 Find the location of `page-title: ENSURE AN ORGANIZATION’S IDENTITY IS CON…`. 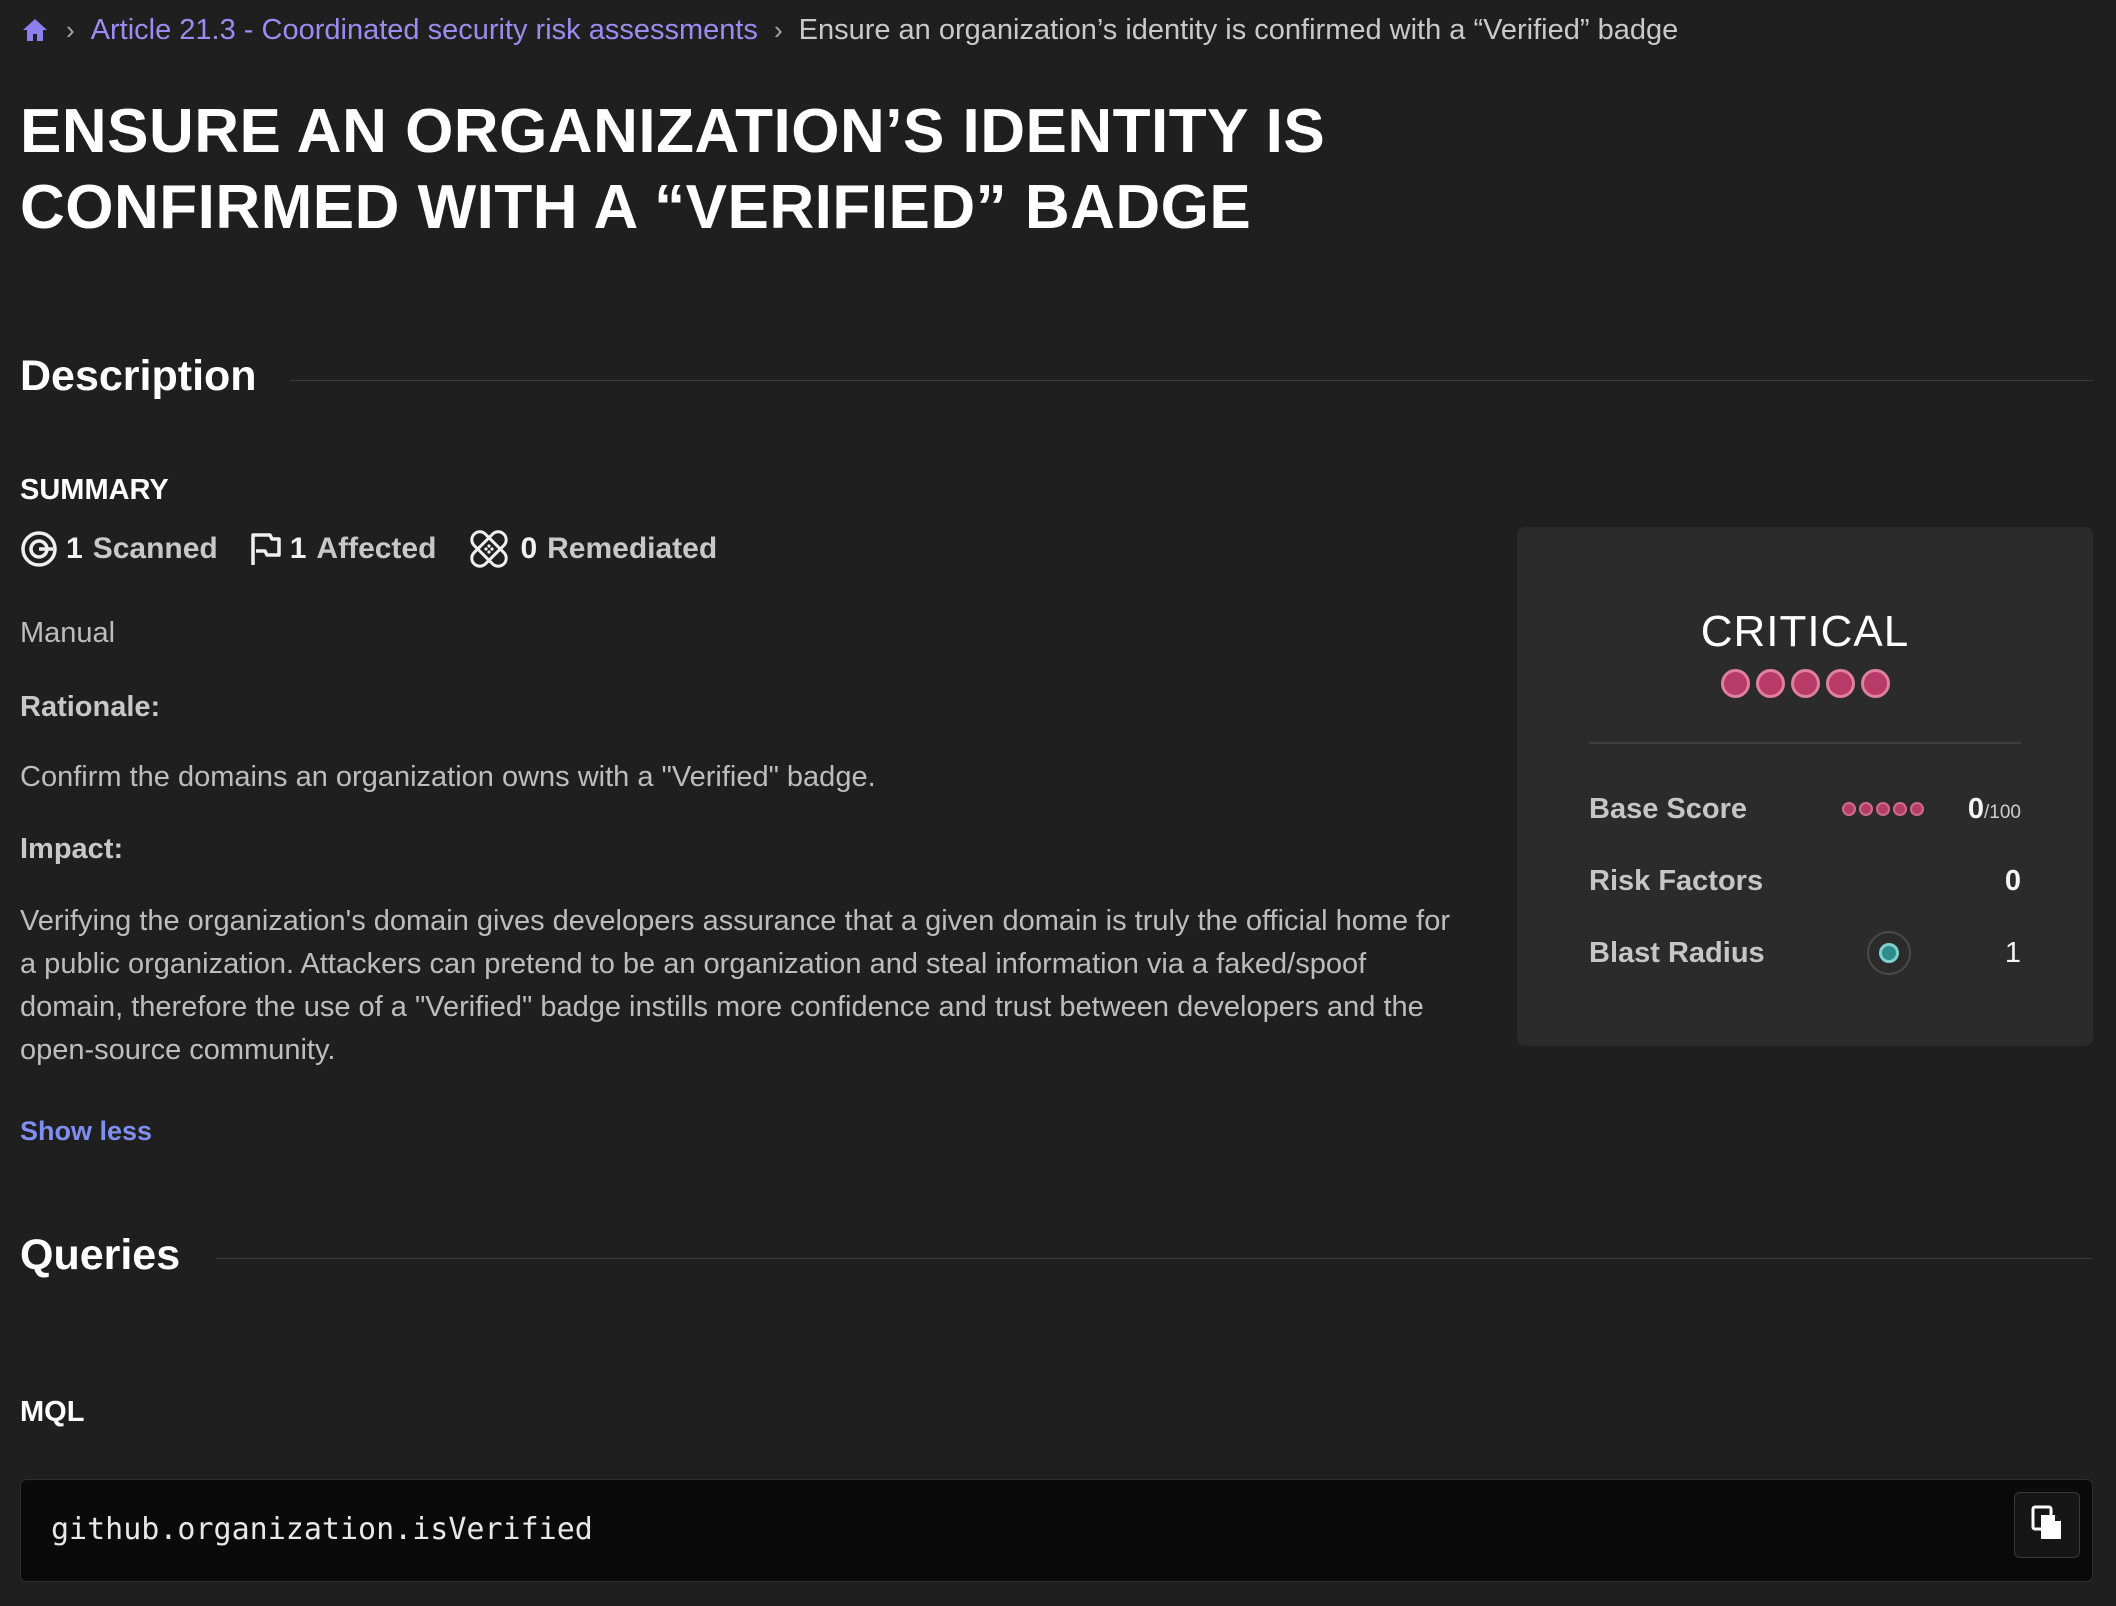

page-title: ENSURE AN ORGANIZATION’S IDENTITY IS CON… is located at coordinates (673, 169).